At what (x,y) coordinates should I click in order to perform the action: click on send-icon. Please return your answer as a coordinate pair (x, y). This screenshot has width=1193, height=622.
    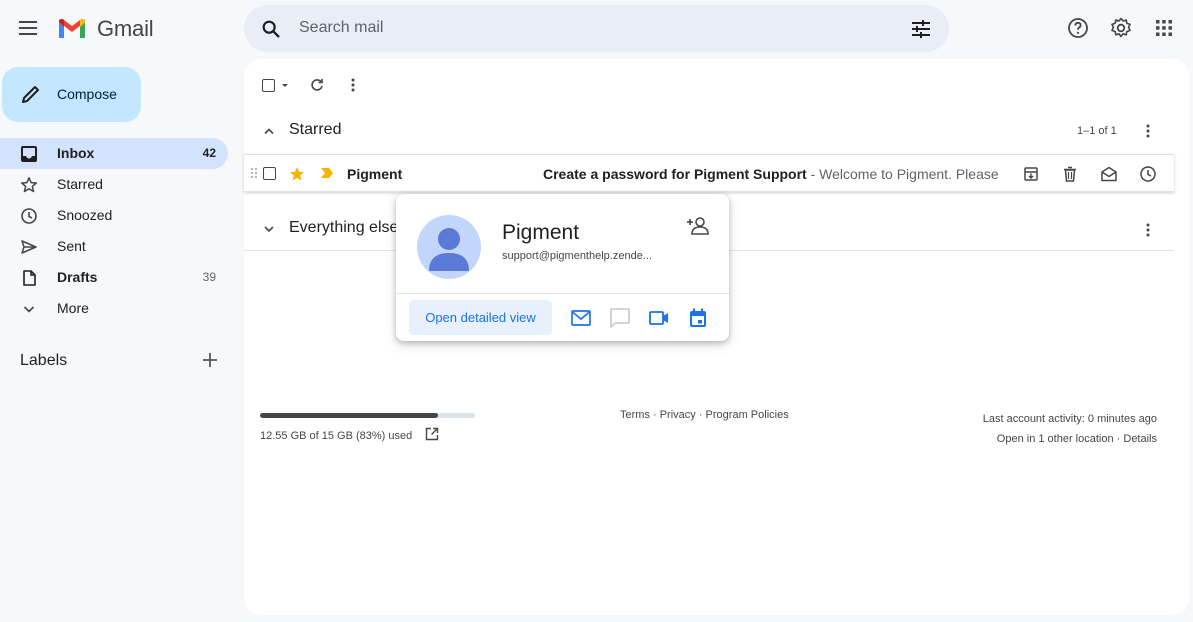
    Looking at the image, I should click on (29, 247).